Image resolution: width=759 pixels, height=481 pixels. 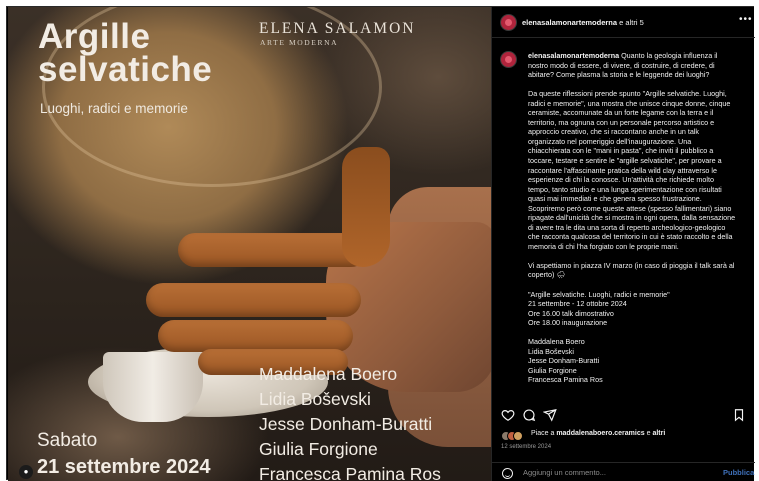 What do you see at coordinates (114, 108) in the screenshot?
I see `poster-subtitle: Luoghi, radici e memorie` at bounding box center [114, 108].